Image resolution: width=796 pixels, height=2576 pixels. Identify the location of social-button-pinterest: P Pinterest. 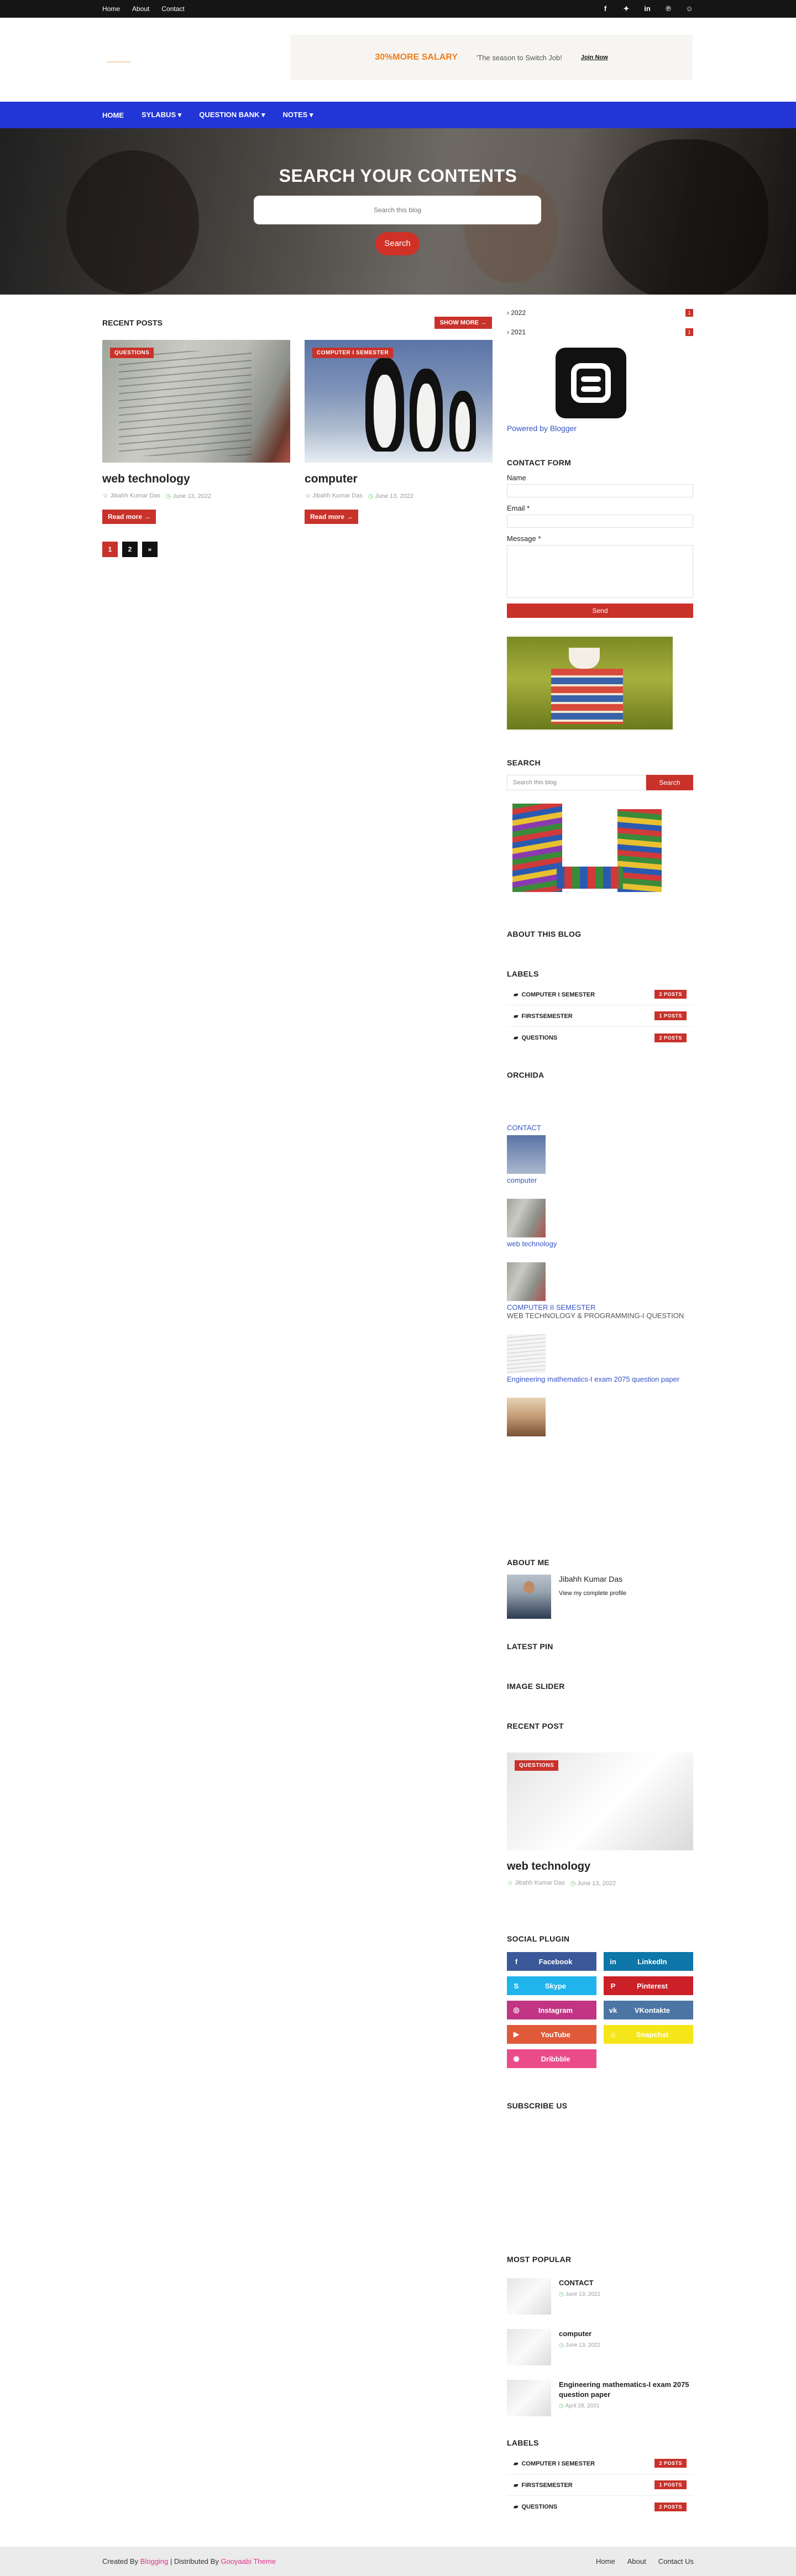
(648, 1985).